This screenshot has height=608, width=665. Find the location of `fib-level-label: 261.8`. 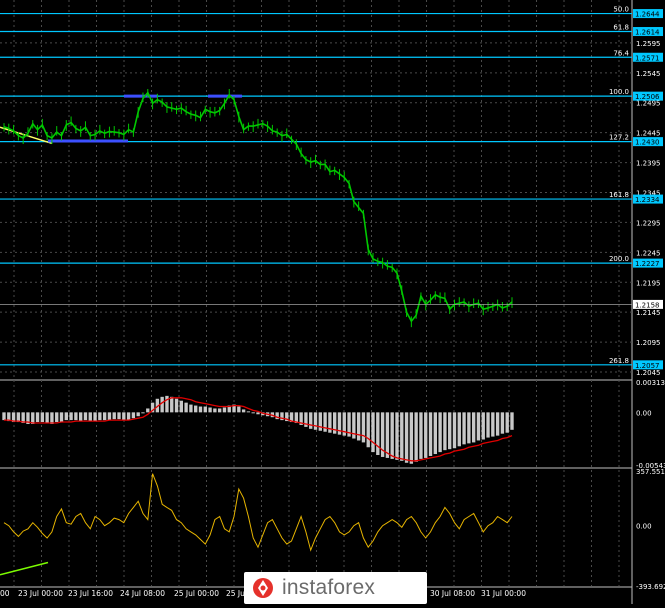

fib-level-label: 261.8 is located at coordinates (619, 361).